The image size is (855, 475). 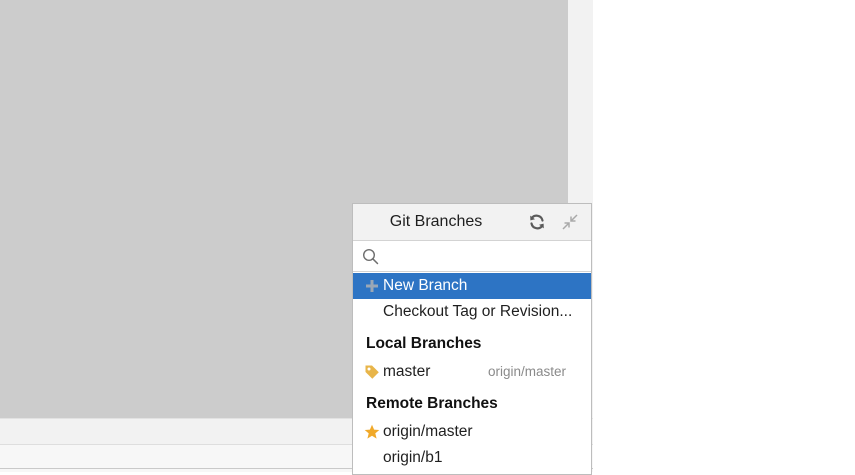 What do you see at coordinates (432, 403) in the screenshot?
I see `remote-branches-header: Remote Branches` at bounding box center [432, 403].